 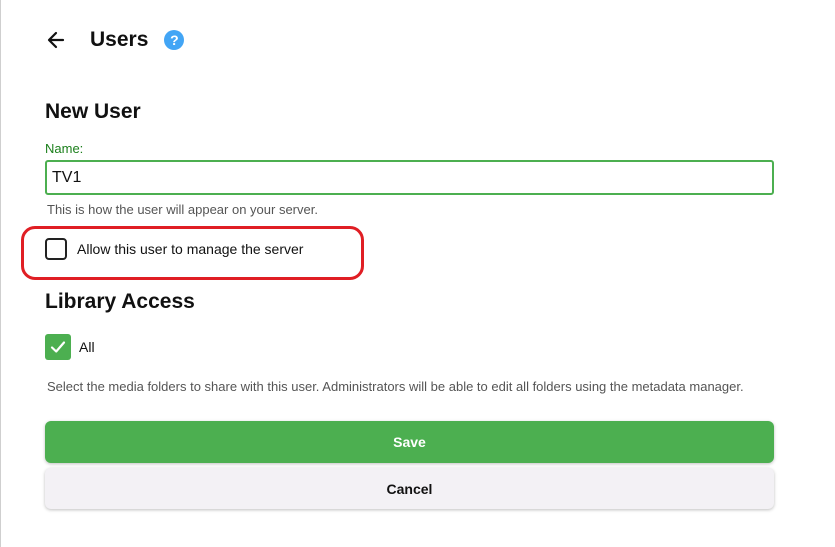 I want to click on arrow-left-icon, so click(x=56, y=40).